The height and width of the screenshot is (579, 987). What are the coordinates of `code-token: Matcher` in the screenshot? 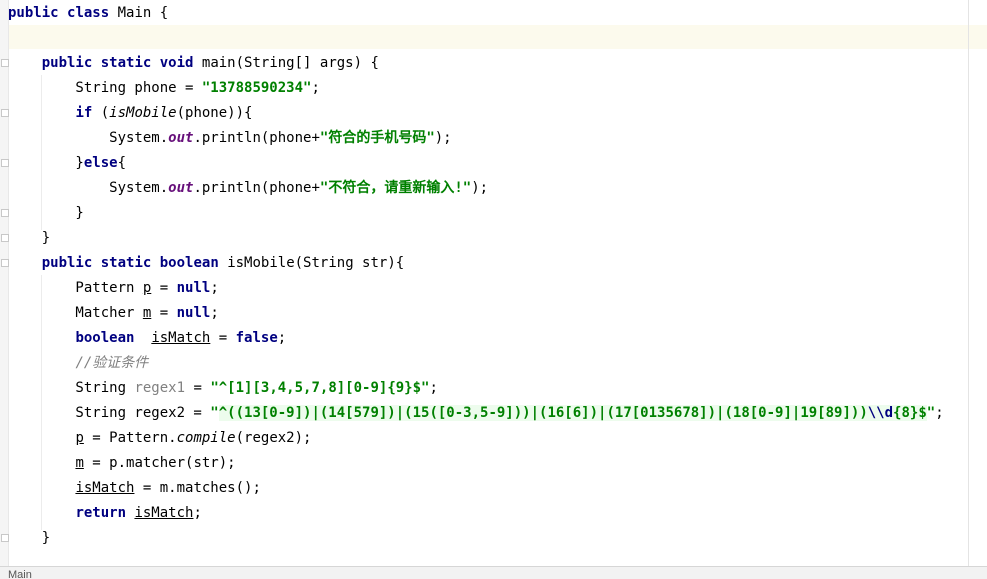 It's located at (75, 313).